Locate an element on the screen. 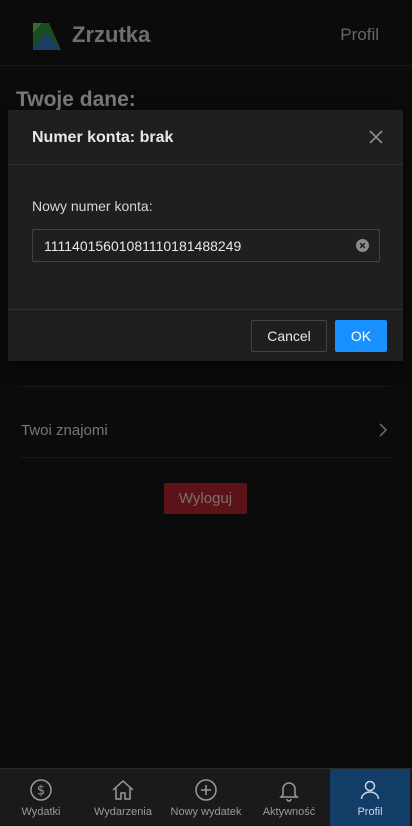 This screenshot has height=826, width=412. dollar-circle-icon: $ is located at coordinates (41, 790).